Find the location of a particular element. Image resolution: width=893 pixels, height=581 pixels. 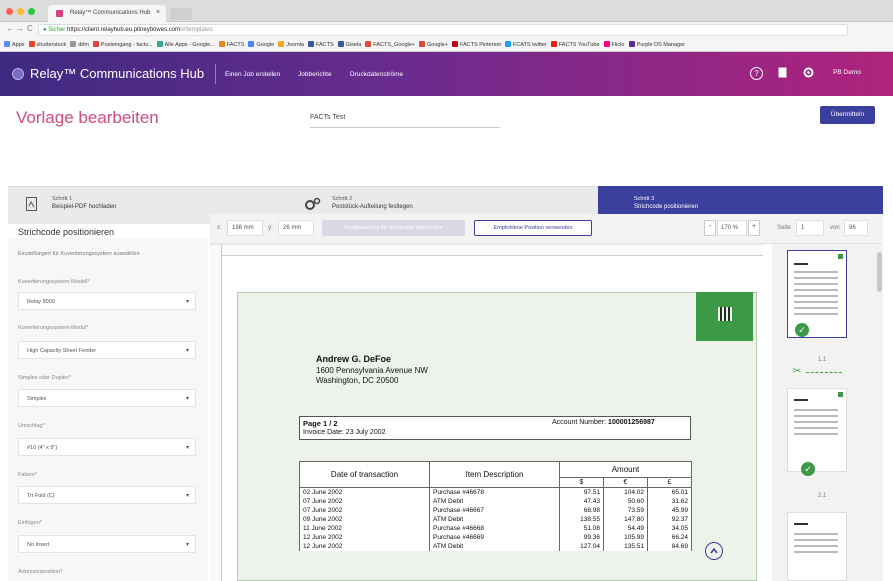

bookmark-item: Google is located at coordinates (261, 44).